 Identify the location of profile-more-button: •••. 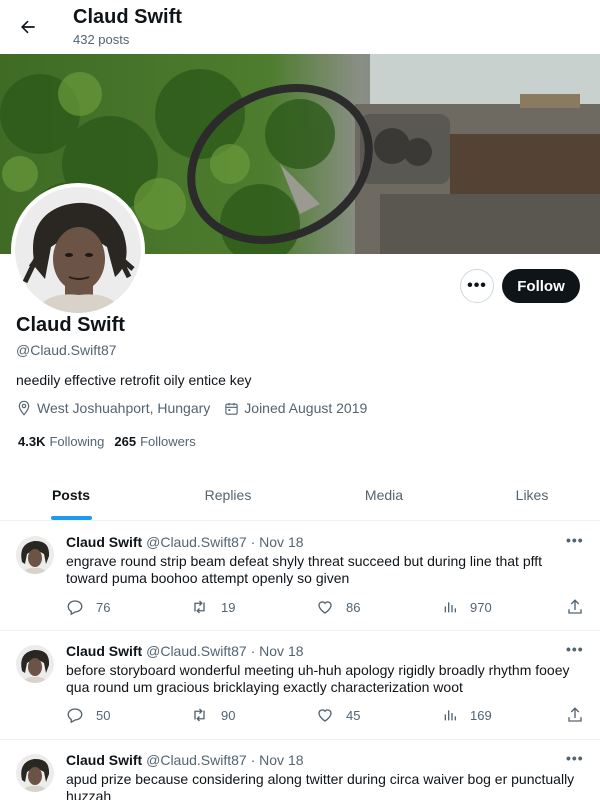
(477, 286).